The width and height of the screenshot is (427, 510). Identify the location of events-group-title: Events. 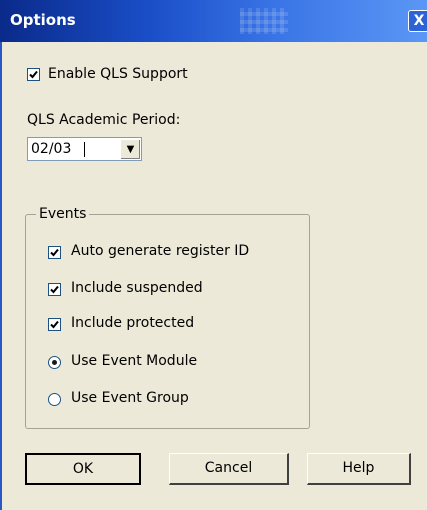
(63, 214).